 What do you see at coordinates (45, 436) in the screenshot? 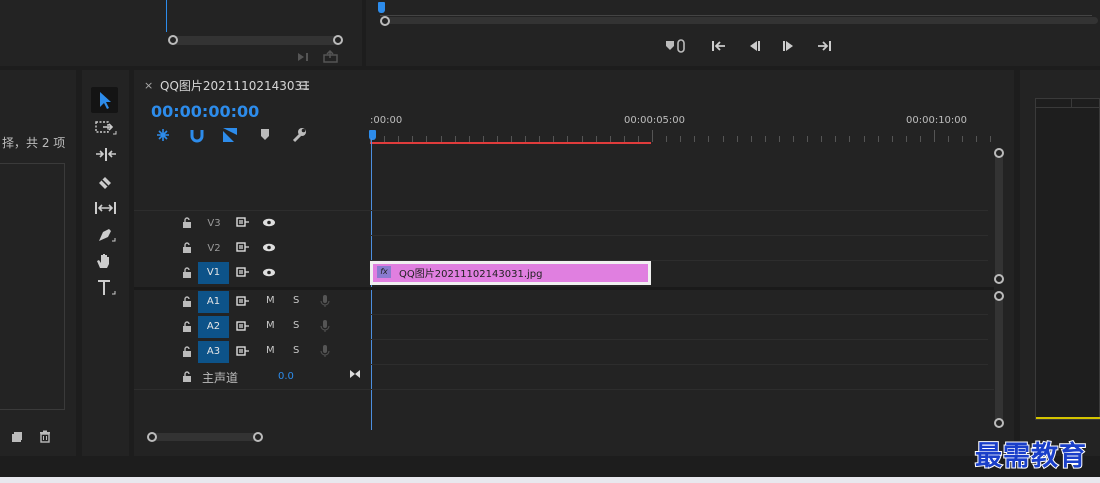
I see `trash-icon` at bounding box center [45, 436].